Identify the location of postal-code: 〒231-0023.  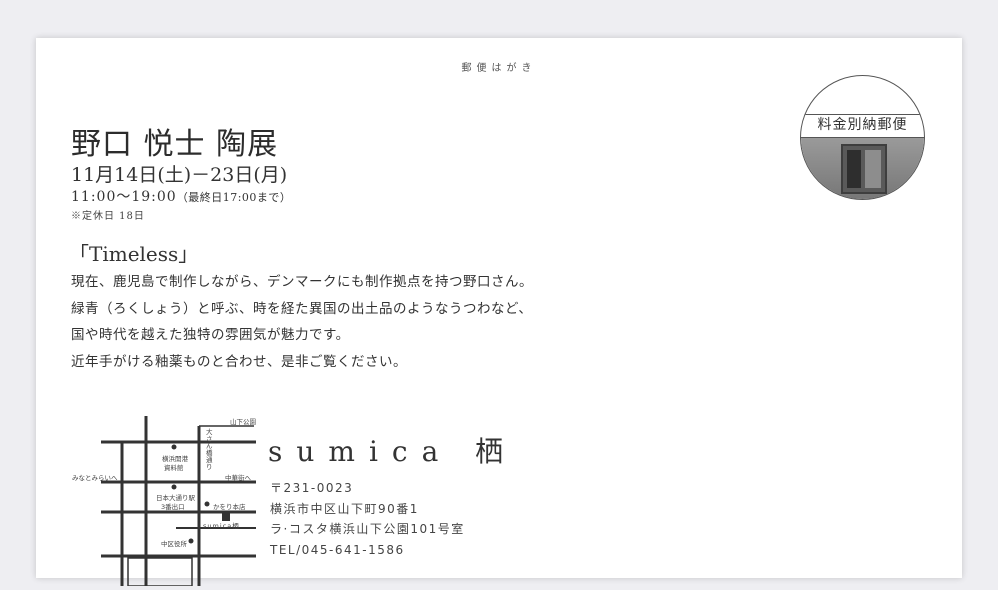
(312, 488).